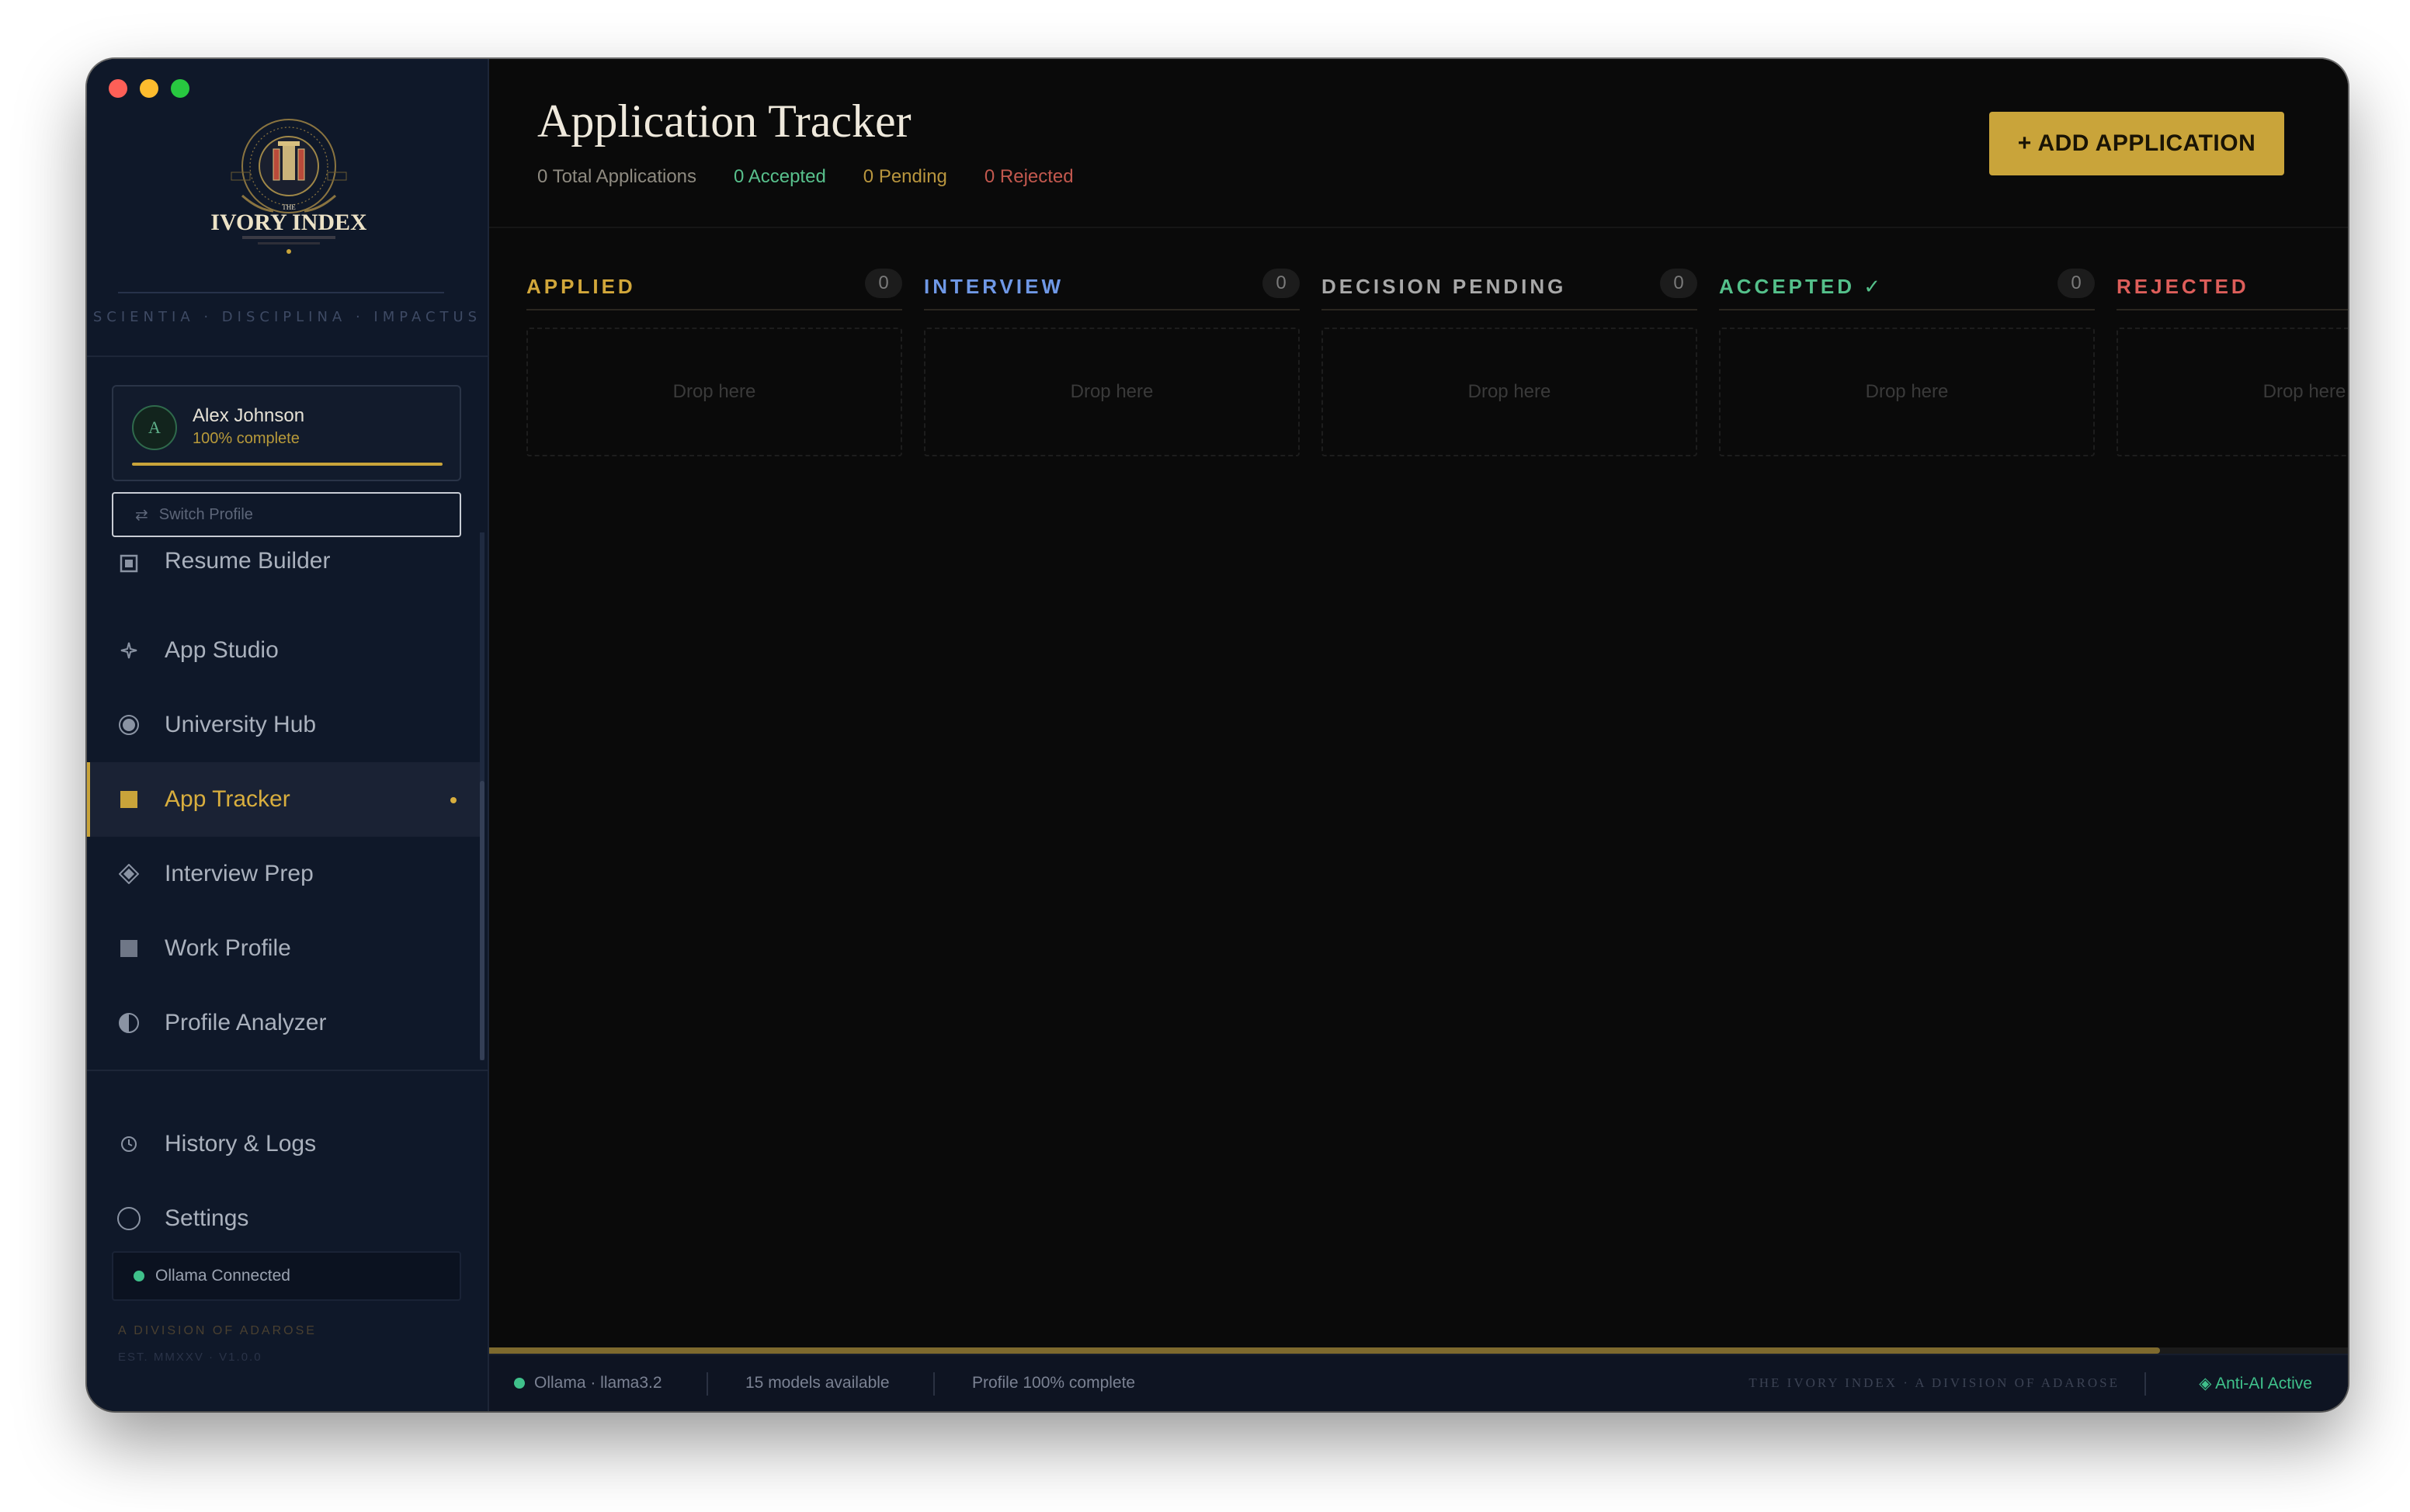 This screenshot has width=2410, height=1512. What do you see at coordinates (2183, 286) in the screenshot?
I see `column-title: REJECTED` at bounding box center [2183, 286].